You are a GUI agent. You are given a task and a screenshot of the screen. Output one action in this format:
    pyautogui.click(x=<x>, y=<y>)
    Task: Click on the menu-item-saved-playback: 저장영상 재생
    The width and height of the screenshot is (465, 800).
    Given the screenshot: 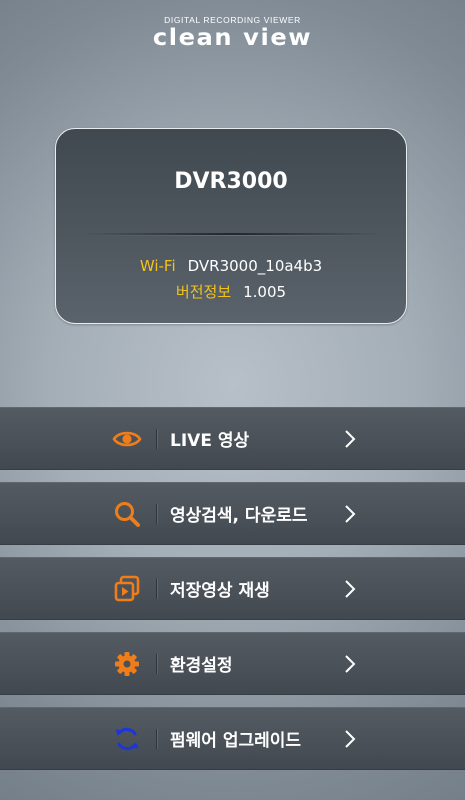 What is the action you would take?
    pyautogui.click(x=232, y=588)
    